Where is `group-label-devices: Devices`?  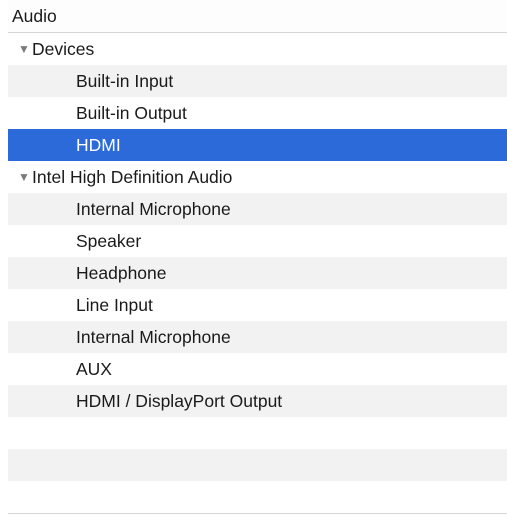 group-label-devices: Devices is located at coordinates (63, 49).